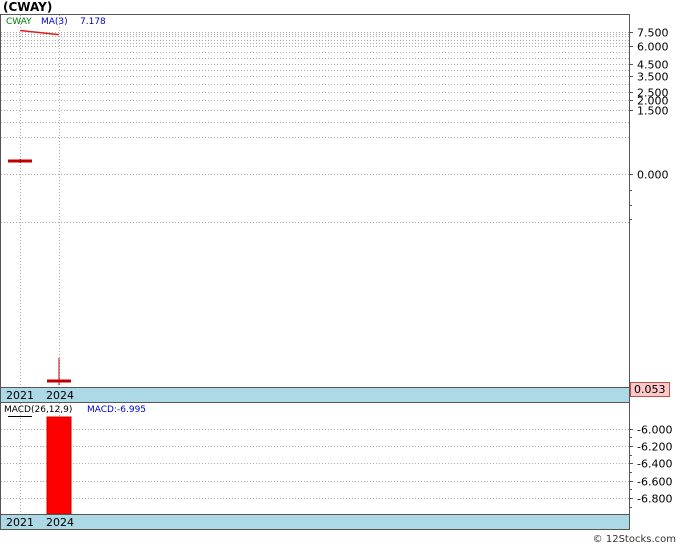  What do you see at coordinates (654, 482) in the screenshot?
I see `macd-tick-label-3: -6.600` at bounding box center [654, 482].